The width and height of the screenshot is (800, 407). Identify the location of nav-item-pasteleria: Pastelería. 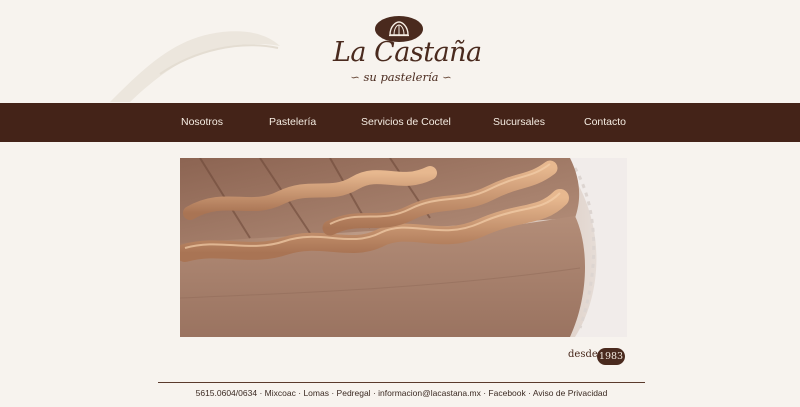
(292, 122).